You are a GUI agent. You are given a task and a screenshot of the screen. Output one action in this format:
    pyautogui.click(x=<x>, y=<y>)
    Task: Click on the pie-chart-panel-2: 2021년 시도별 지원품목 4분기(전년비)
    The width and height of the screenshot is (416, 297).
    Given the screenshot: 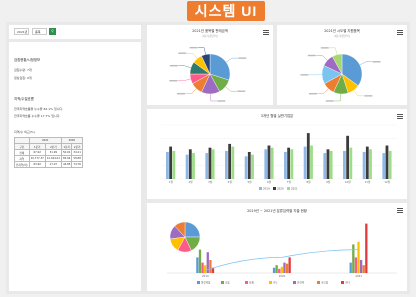 What is the action you would take?
    pyautogui.click(x=342, y=65)
    